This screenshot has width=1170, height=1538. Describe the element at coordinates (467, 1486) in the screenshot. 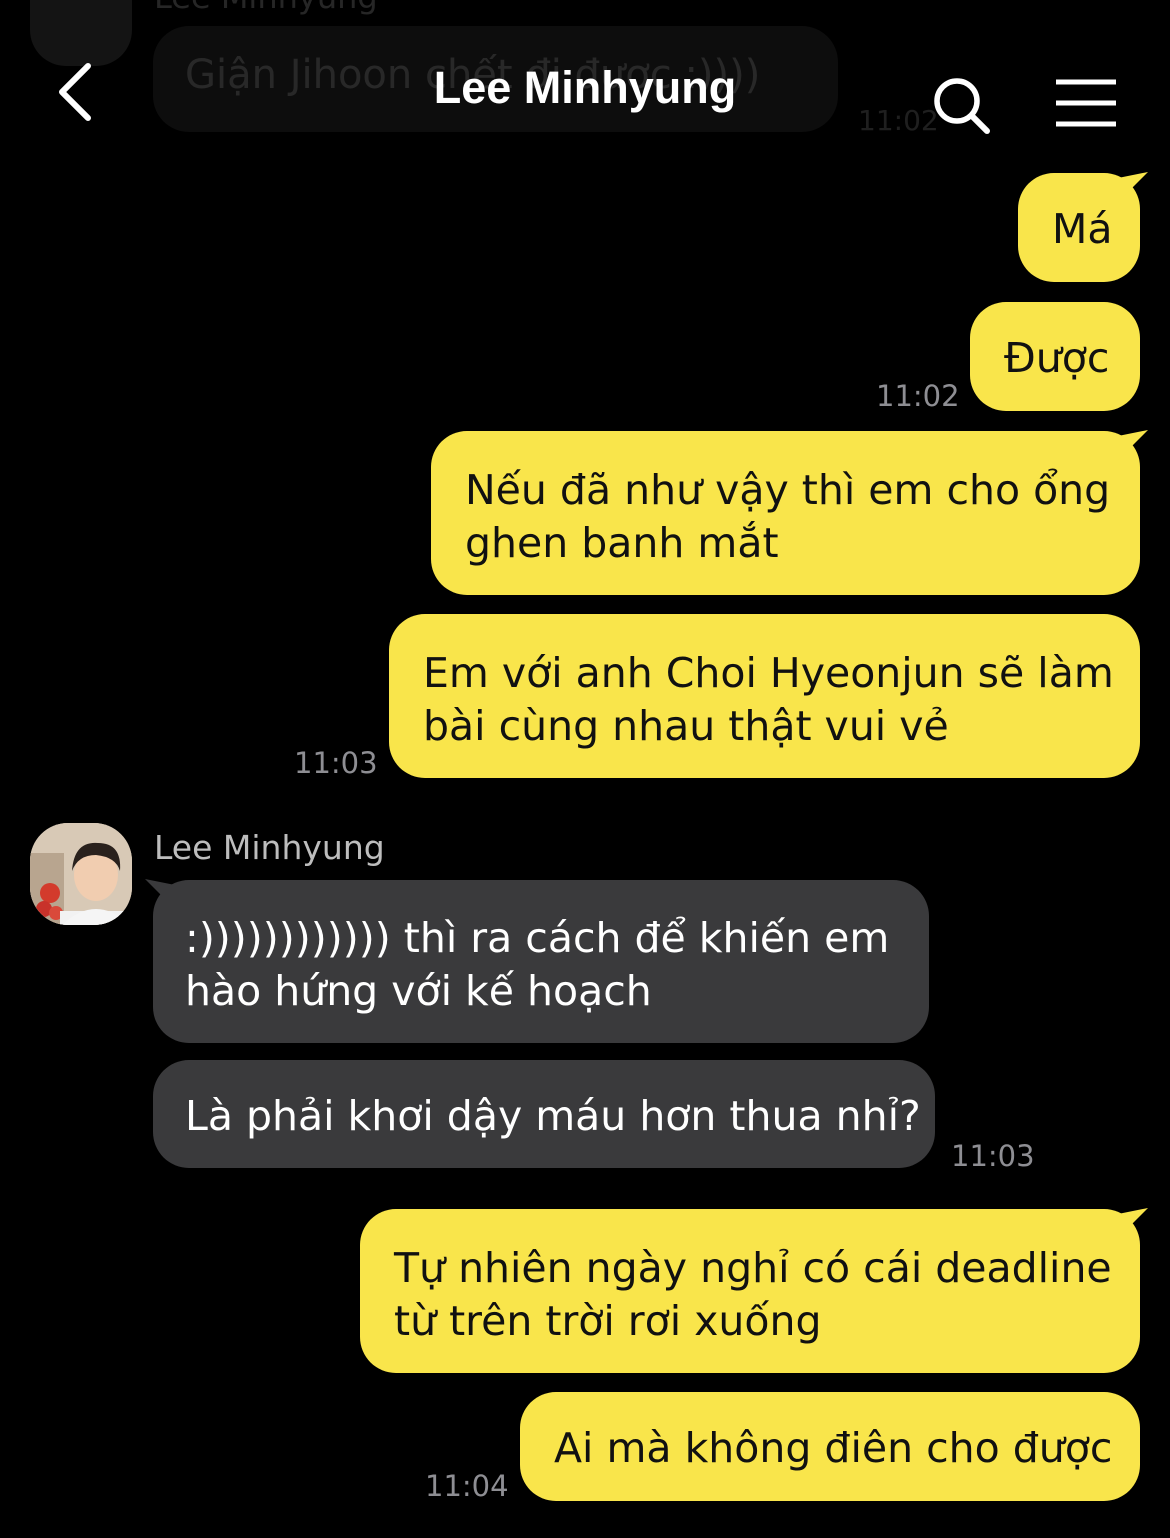

I see `message-timestamp: 11:04` at that location.